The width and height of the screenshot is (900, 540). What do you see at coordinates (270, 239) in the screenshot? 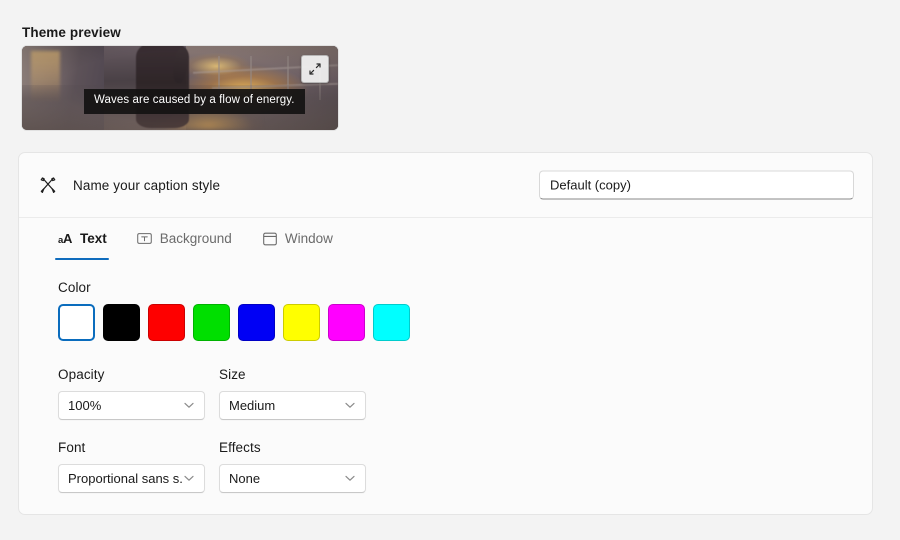
I see `window-frame-icon` at bounding box center [270, 239].